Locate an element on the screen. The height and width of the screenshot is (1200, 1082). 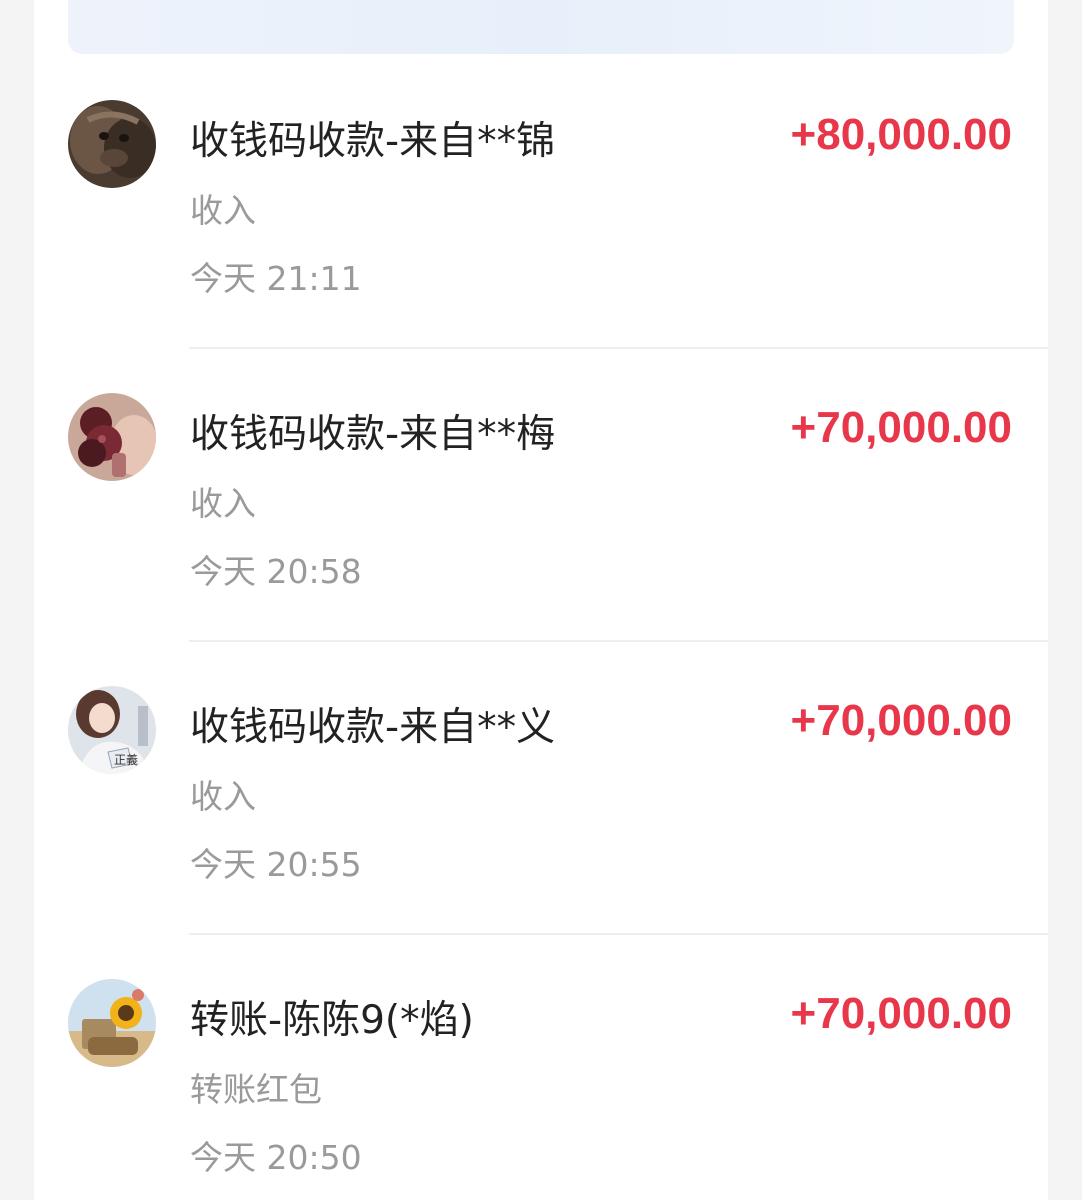
girl-avatar-icon: 正義 is located at coordinates (112, 730).